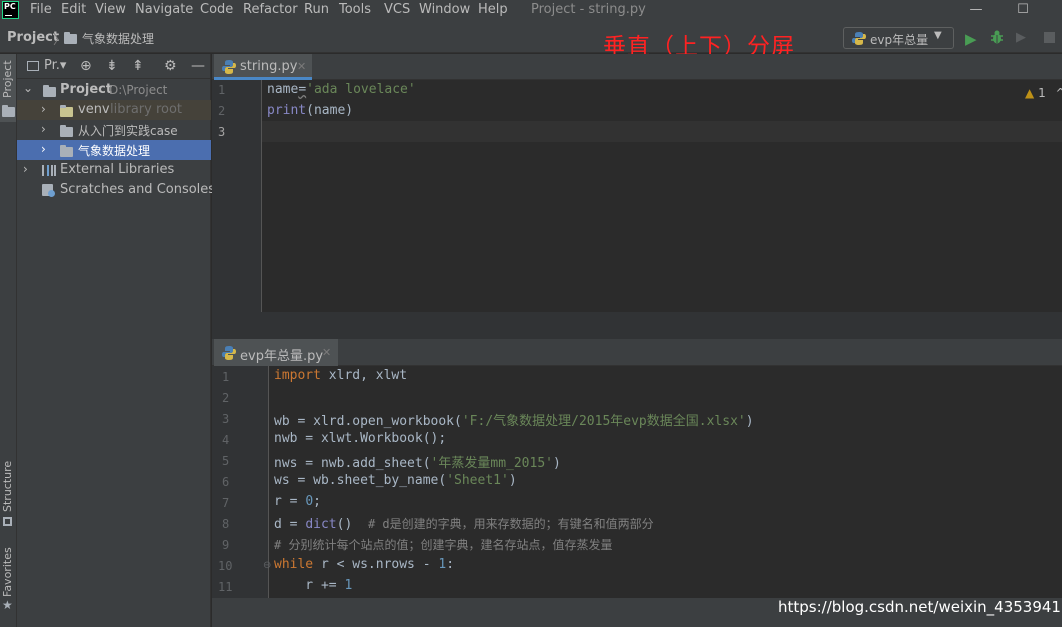 The height and width of the screenshot is (627, 1062). I want to click on breadcrumb-folder: 气象数据处理, so click(118, 38).